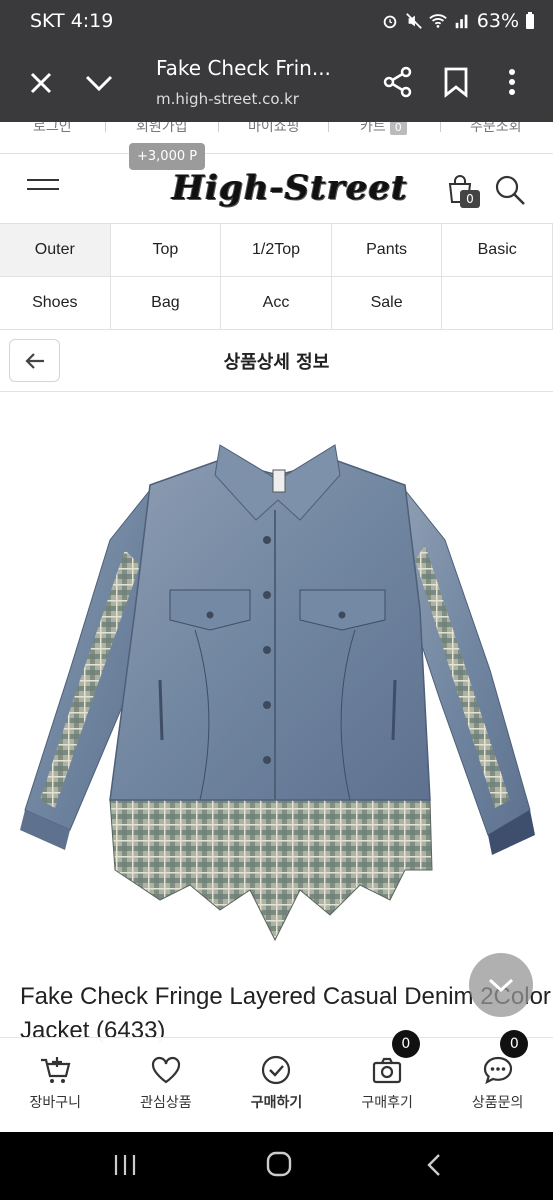  I want to click on alarm-icon, so click(390, 22).